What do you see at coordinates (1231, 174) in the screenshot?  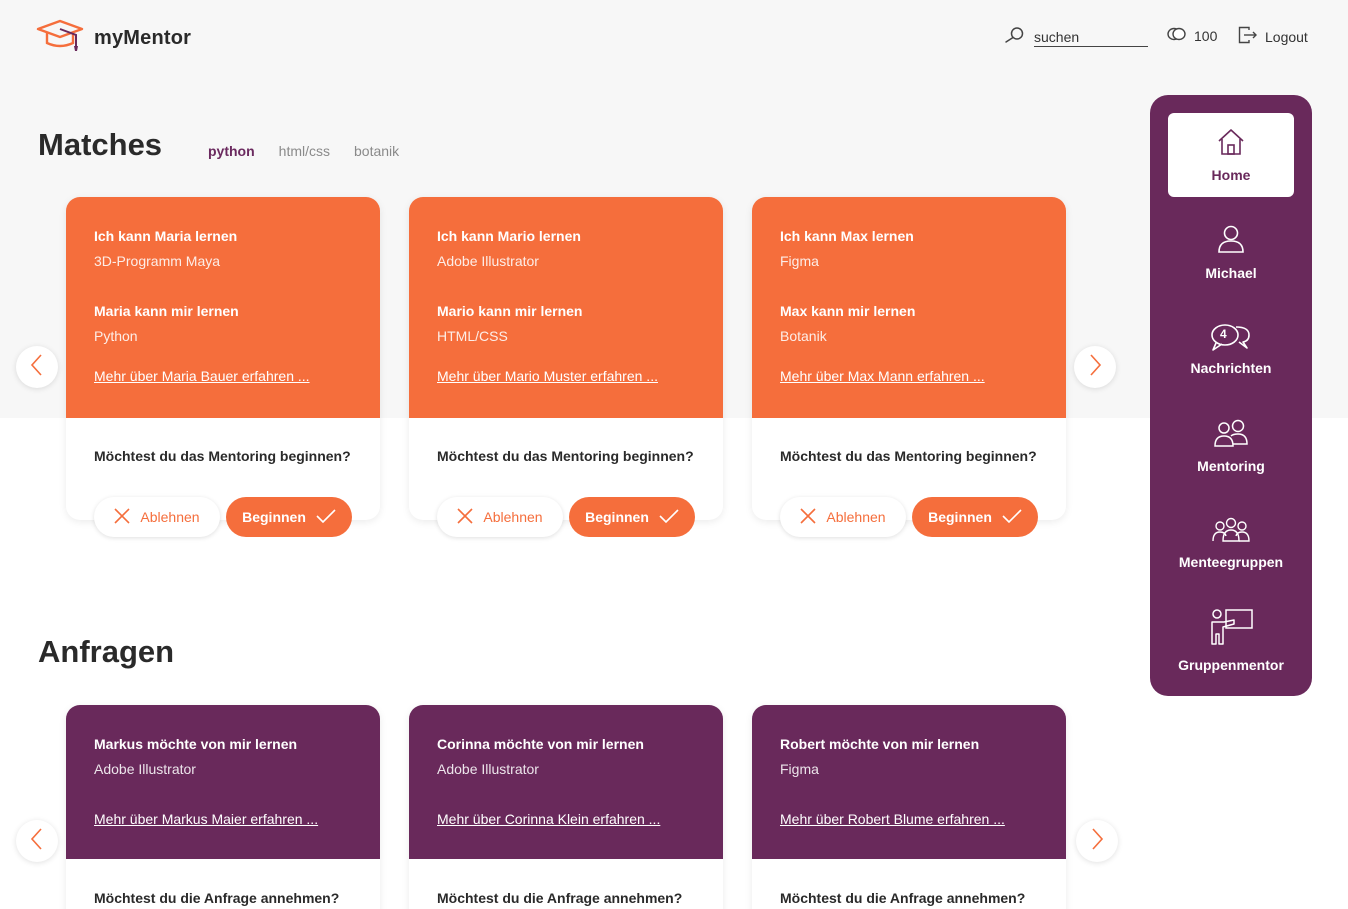 I see `nav-label-home: Home` at bounding box center [1231, 174].